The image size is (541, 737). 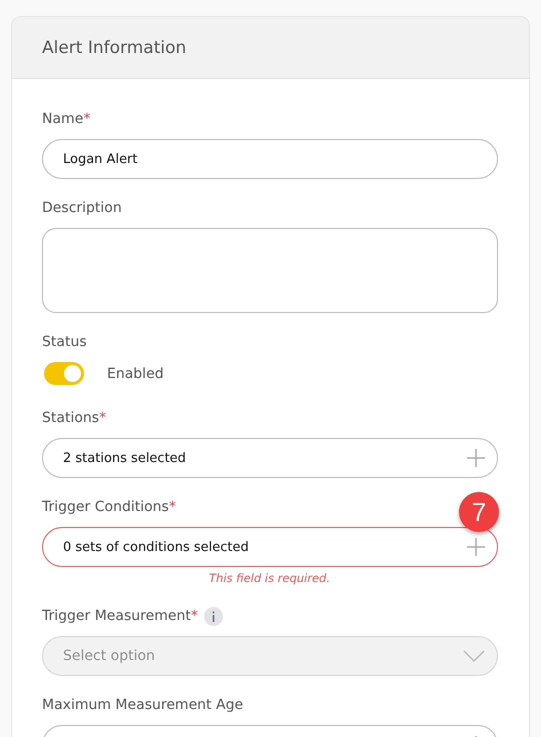 What do you see at coordinates (143, 705) in the screenshot?
I see `field-label: Maximum Measurement Age` at bounding box center [143, 705].